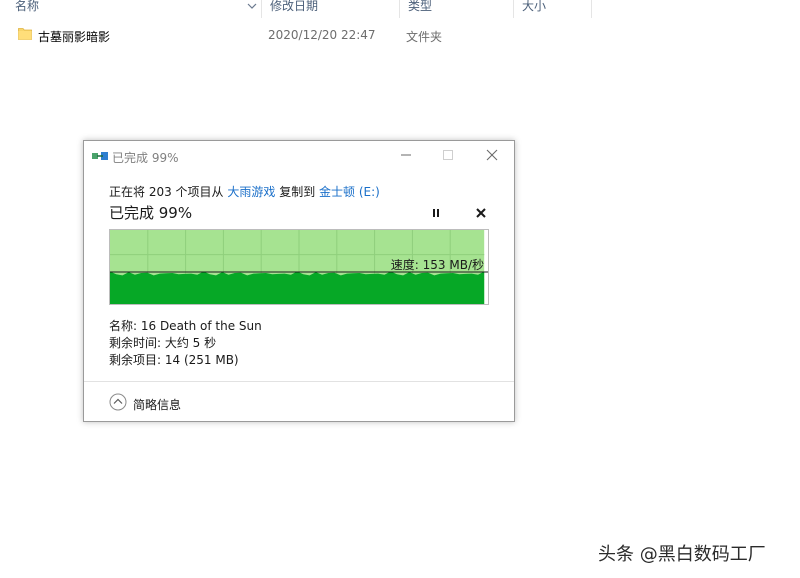  What do you see at coordinates (406, 155) in the screenshot?
I see `minimize-icon` at bounding box center [406, 155].